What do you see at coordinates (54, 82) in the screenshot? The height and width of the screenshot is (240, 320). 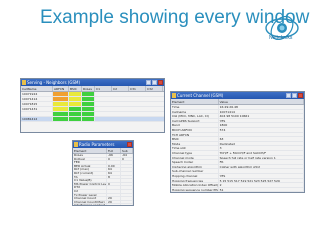 I see `neighbors-window-title: Serving - Neighbors (GSM)` at bounding box center [54, 82].